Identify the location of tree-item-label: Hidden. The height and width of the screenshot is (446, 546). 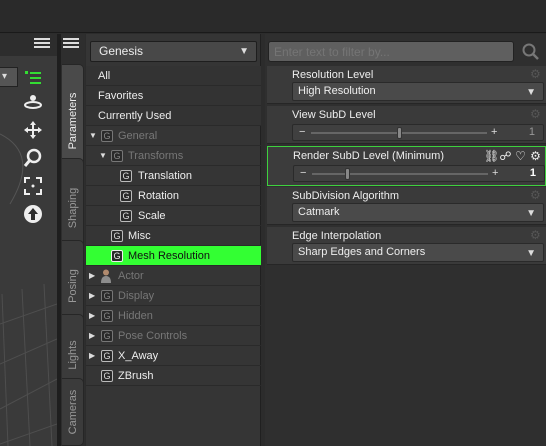
(135, 316).